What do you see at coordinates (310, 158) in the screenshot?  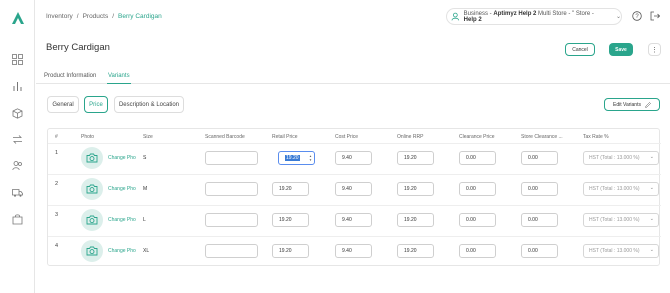 I see `stepper-icon: ▲ ▼` at bounding box center [310, 158].